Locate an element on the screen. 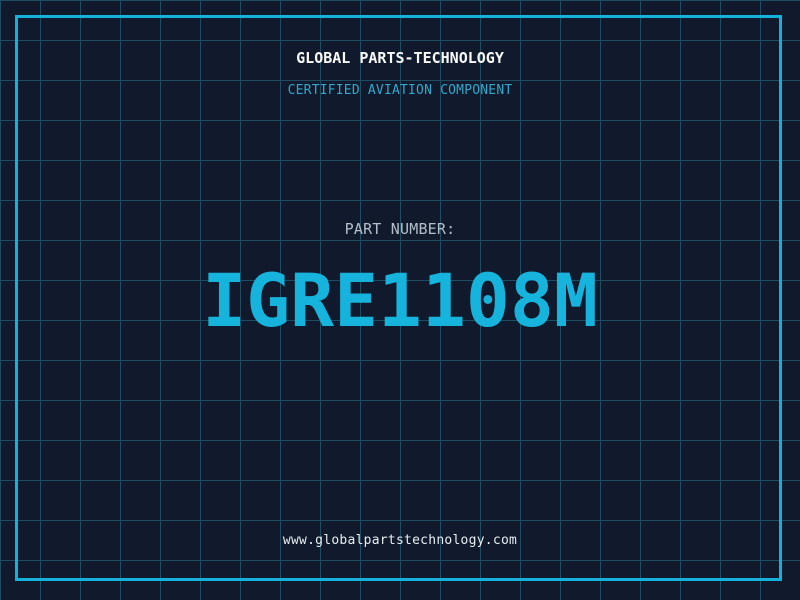  certification-subtitle: CERTIFIED AVIATION COMPONENT is located at coordinates (400, 90).